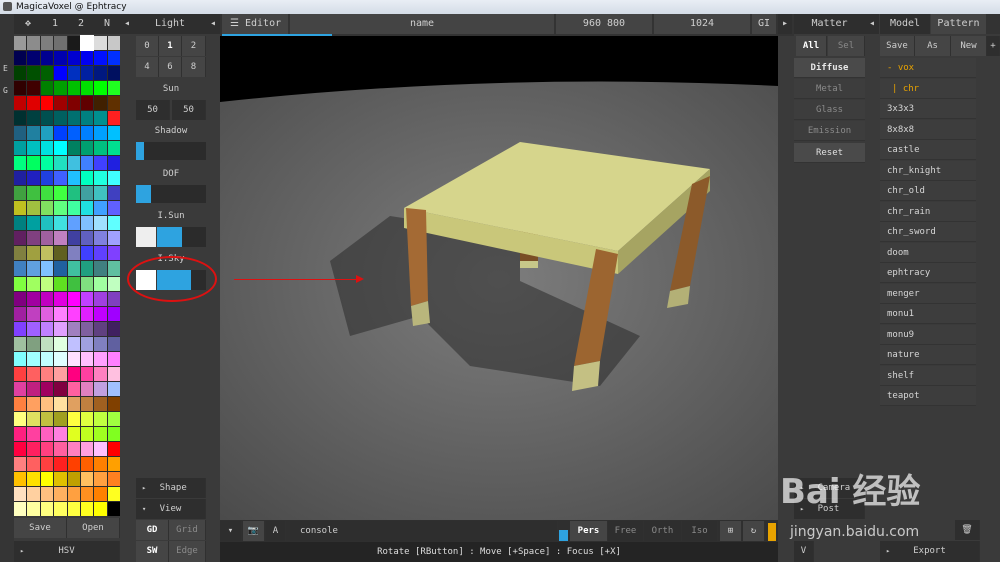 The width and height of the screenshot is (1000, 562). I want to click on grid-toggle: Grid, so click(187, 530).